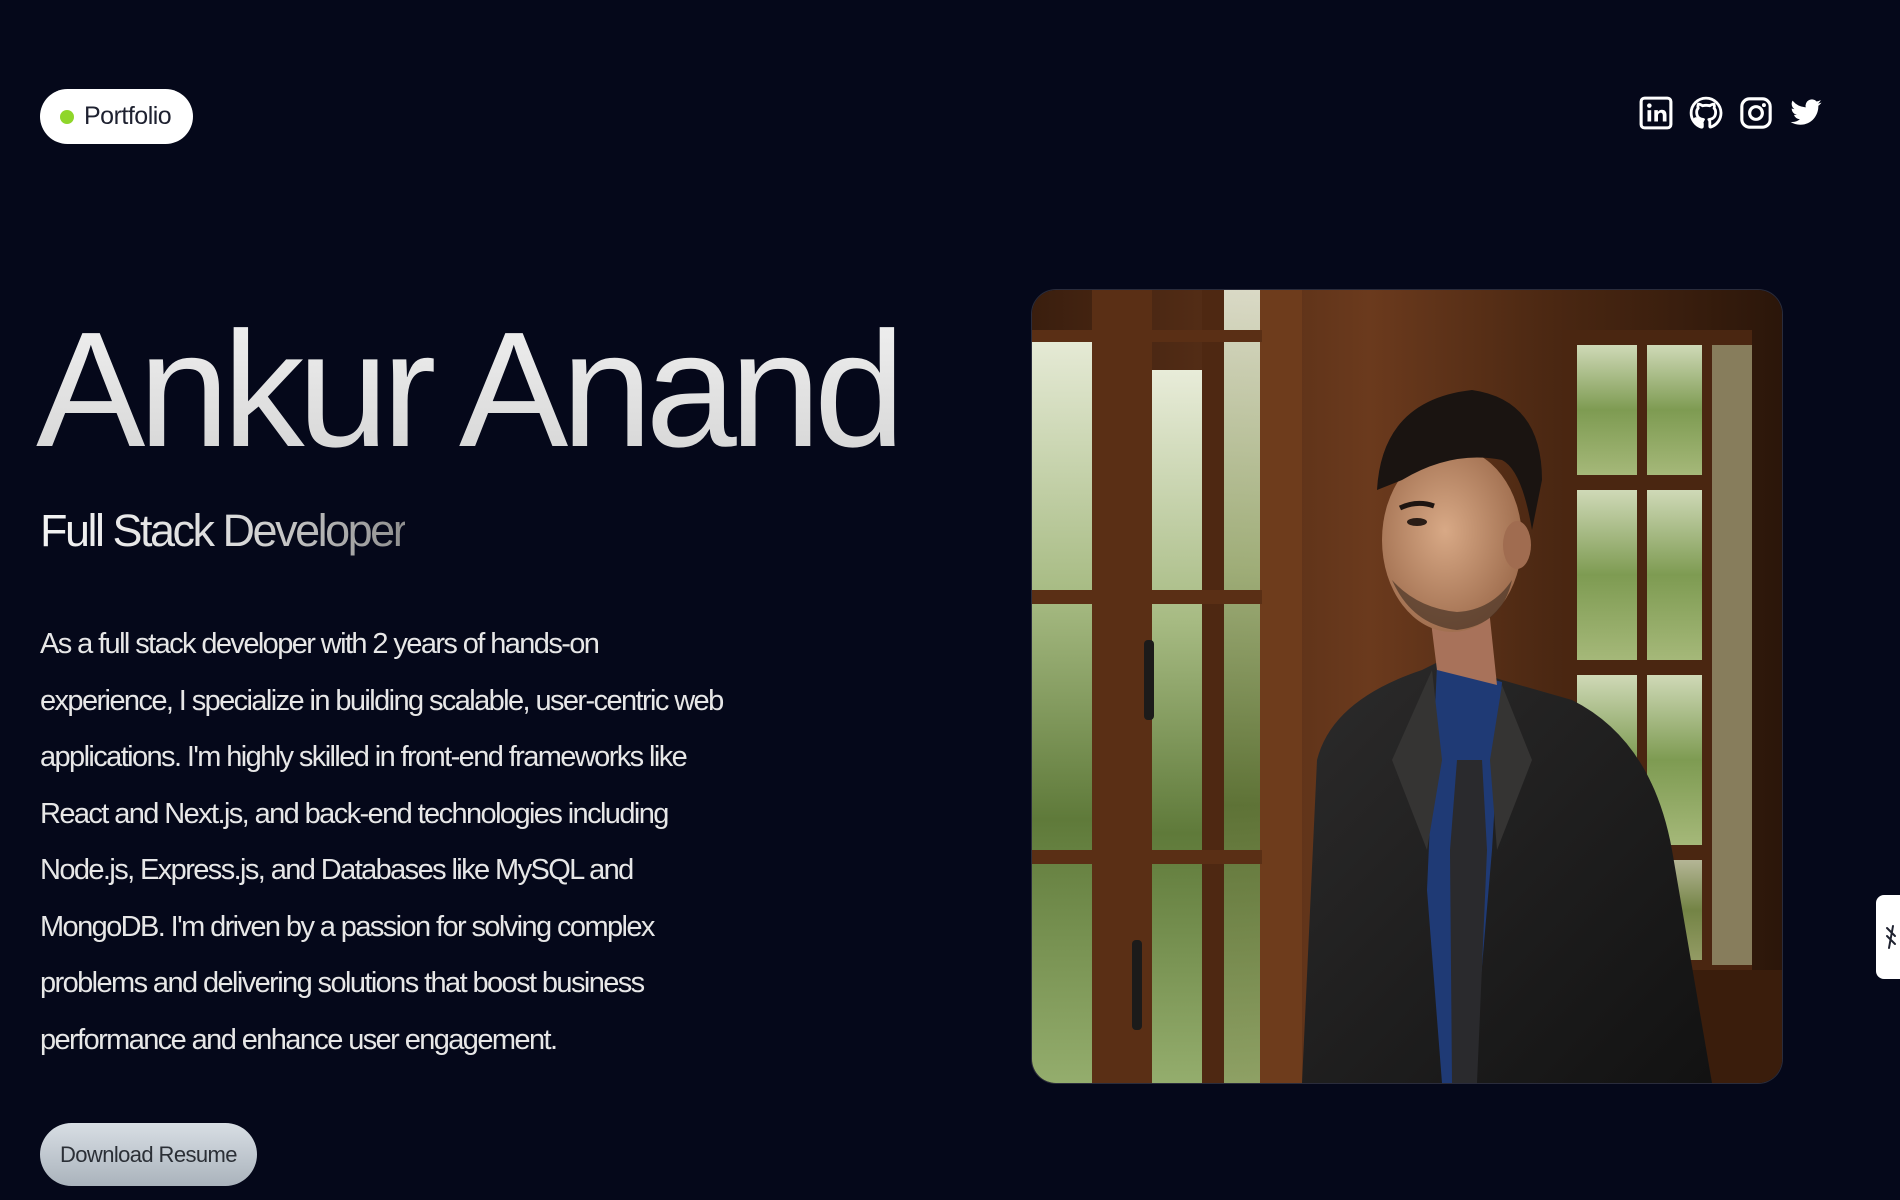  What do you see at coordinates (148, 1154) in the screenshot?
I see `download-resume-button: Download Resume` at bounding box center [148, 1154].